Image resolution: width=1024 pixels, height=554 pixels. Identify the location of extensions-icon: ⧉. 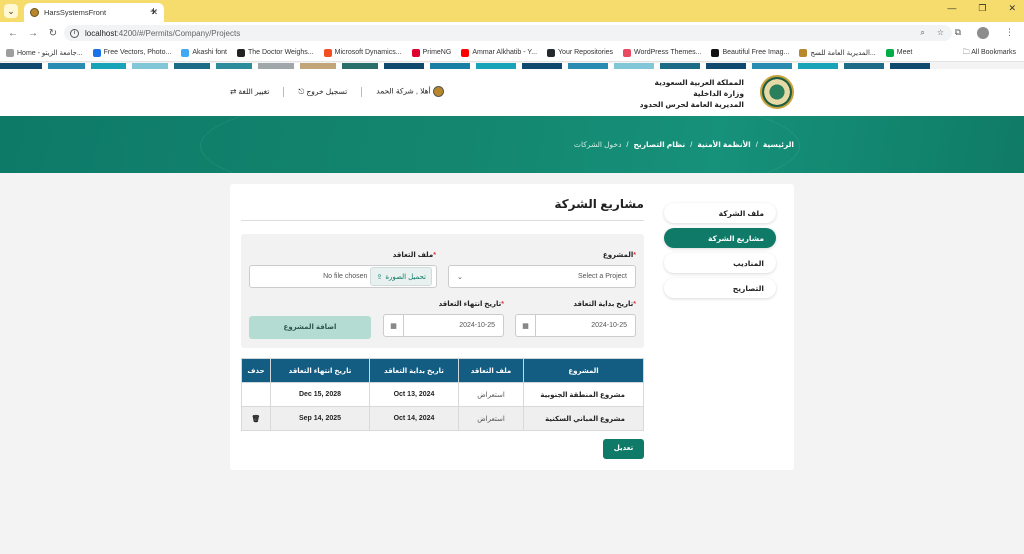
(958, 33).